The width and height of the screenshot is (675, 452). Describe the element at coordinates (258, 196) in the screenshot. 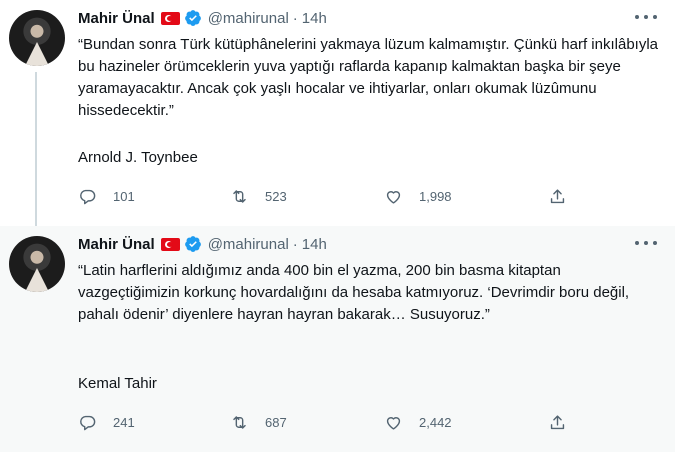

I see `retweet-button: 523` at that location.